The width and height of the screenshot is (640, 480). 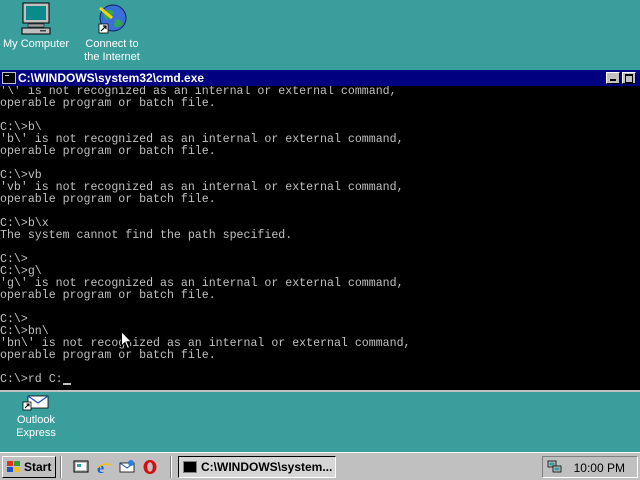 I want to click on show-desktop-icon, so click(x=81, y=467).